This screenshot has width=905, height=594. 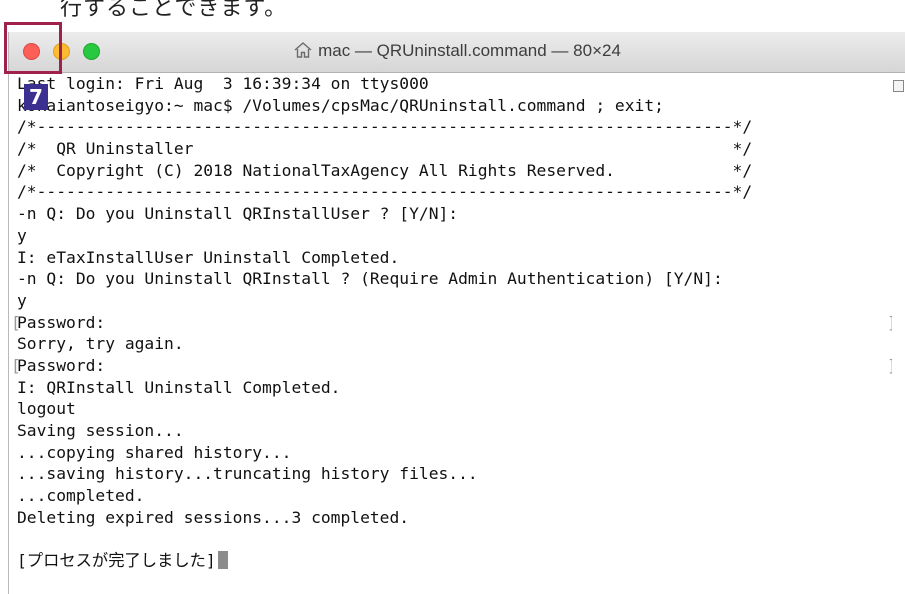 I want to click on terminal-line: ...completed., so click(x=454, y=496).